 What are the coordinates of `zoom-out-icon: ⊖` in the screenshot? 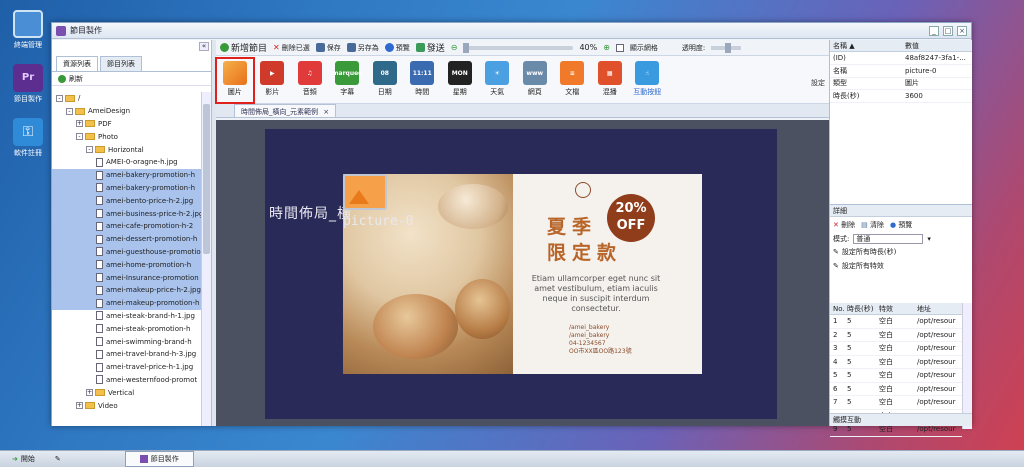 It's located at (454, 47).